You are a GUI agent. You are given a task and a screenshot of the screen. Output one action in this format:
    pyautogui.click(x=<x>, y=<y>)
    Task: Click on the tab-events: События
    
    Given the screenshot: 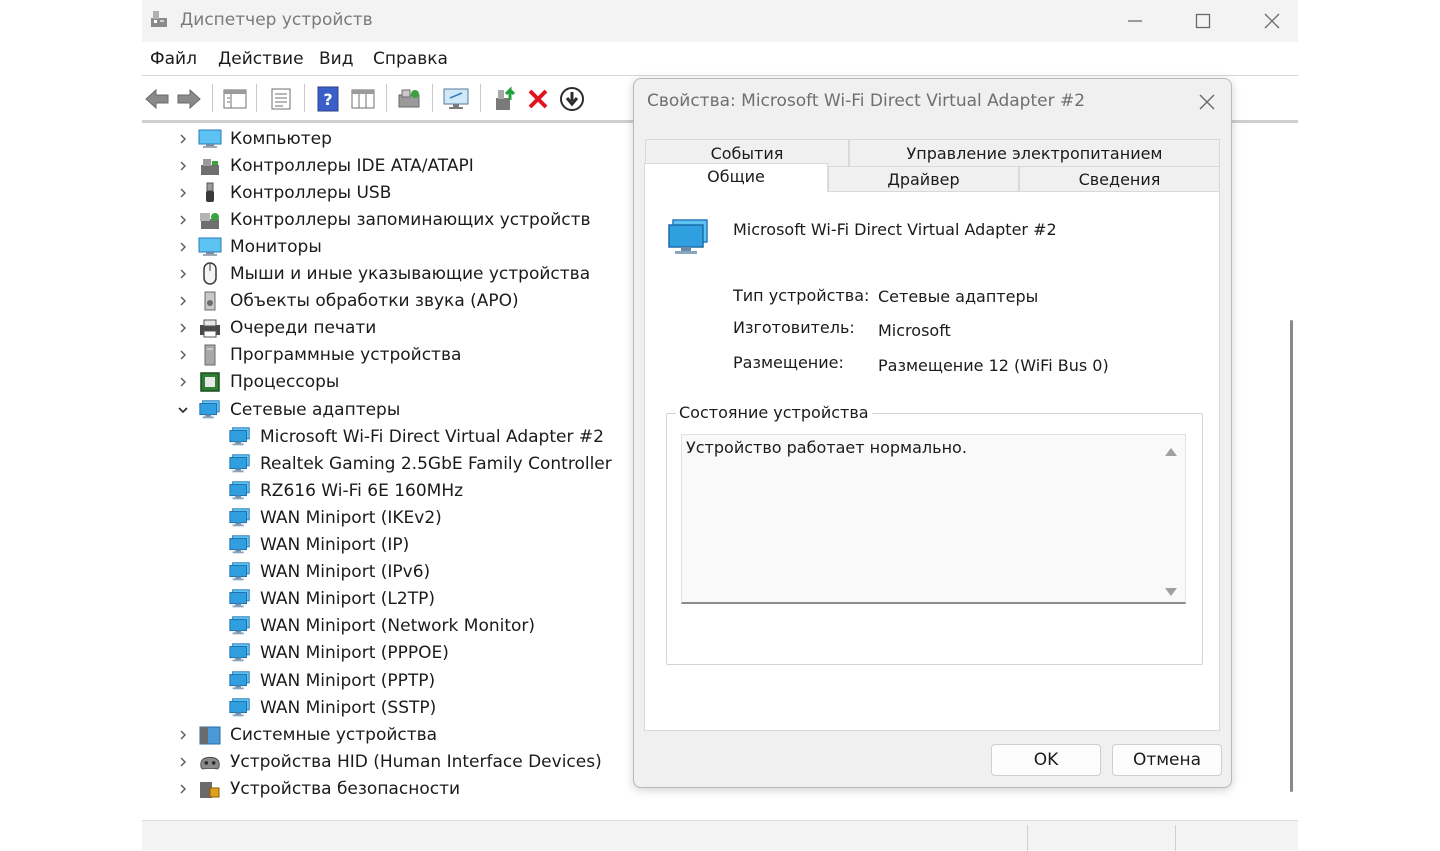 What is the action you would take?
    pyautogui.click(x=747, y=152)
    